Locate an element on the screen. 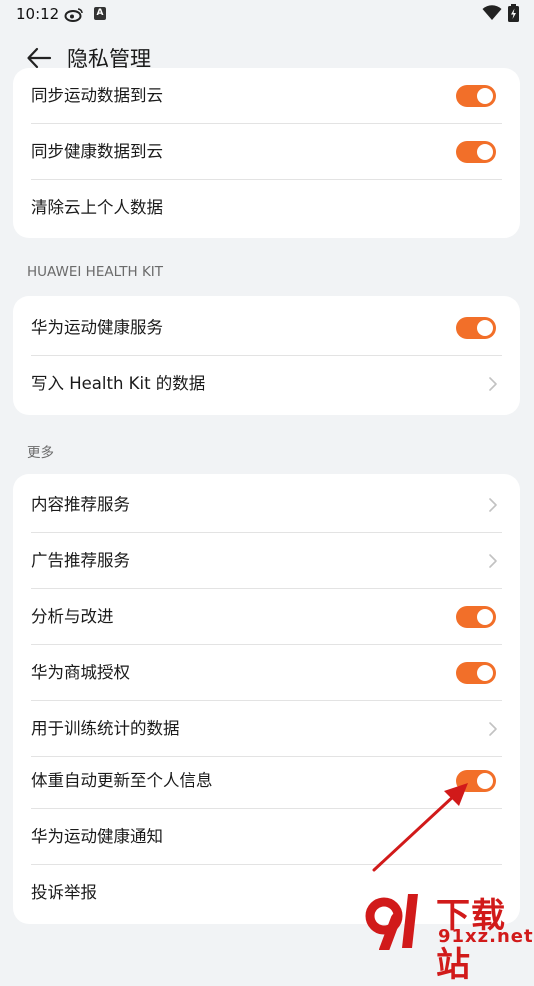 This screenshot has height=986, width=534. row-label: 写入 Health Kit 的数据 is located at coordinates (118, 383).